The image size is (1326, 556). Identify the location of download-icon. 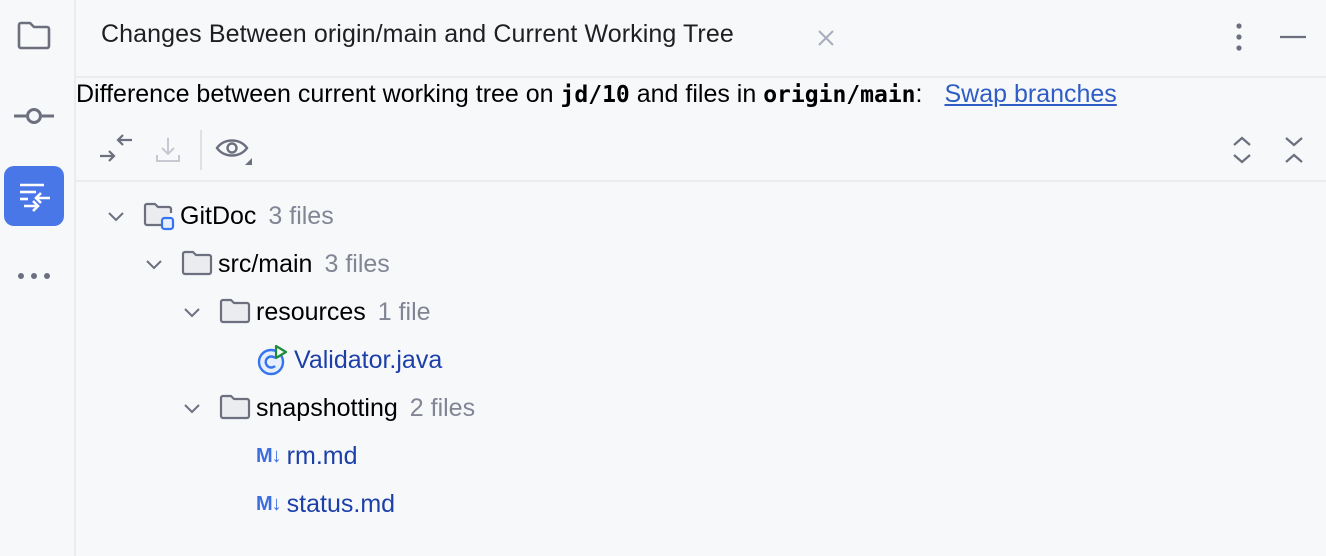
(168, 150).